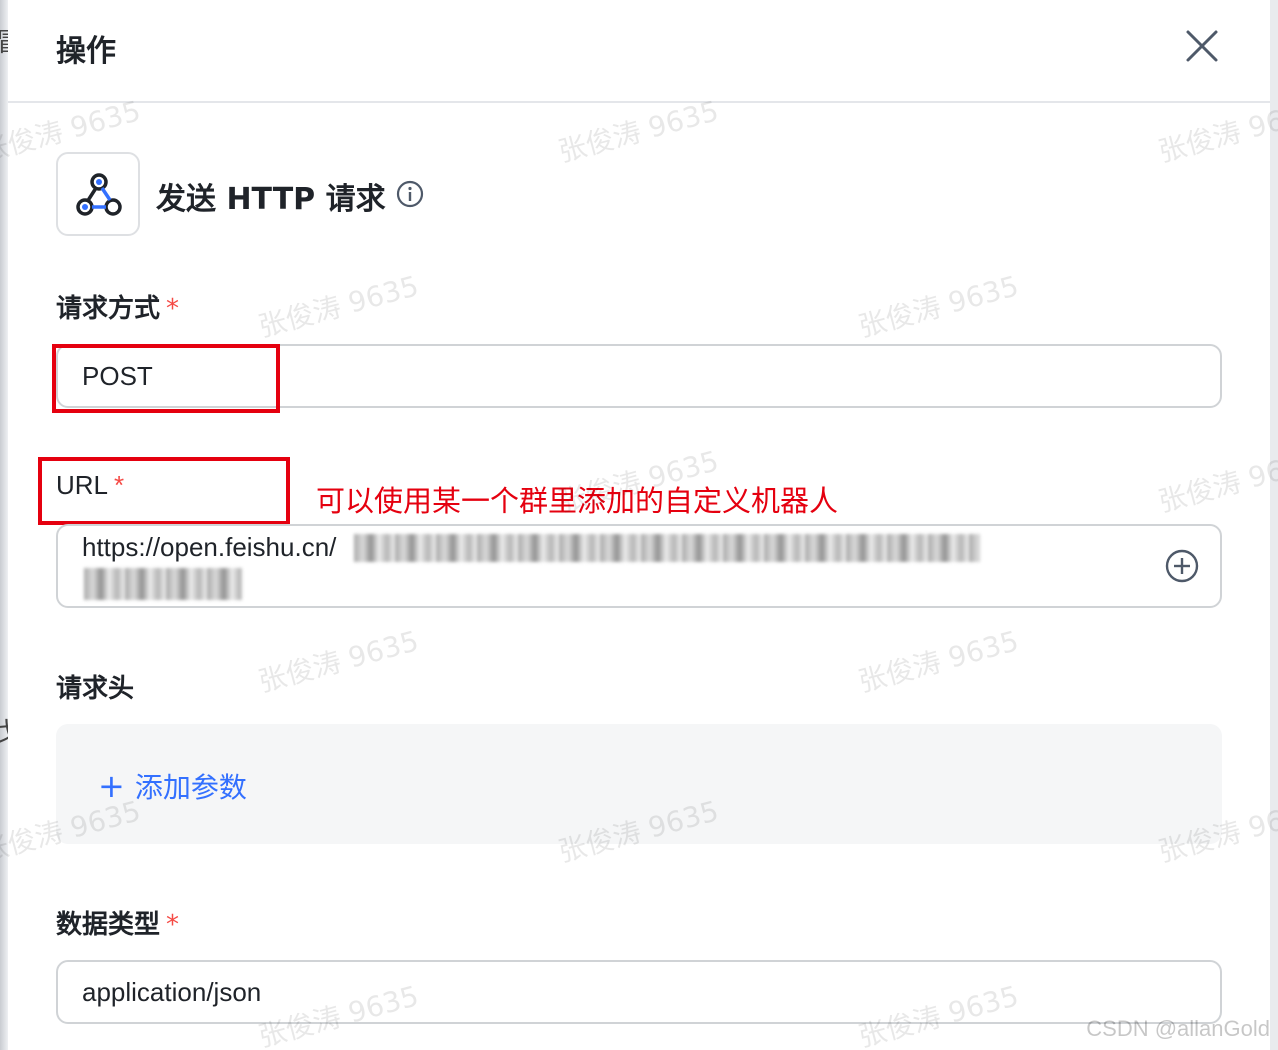 Image resolution: width=1278 pixels, height=1050 pixels. I want to click on method-label: 请求方式 *, so click(117, 306).